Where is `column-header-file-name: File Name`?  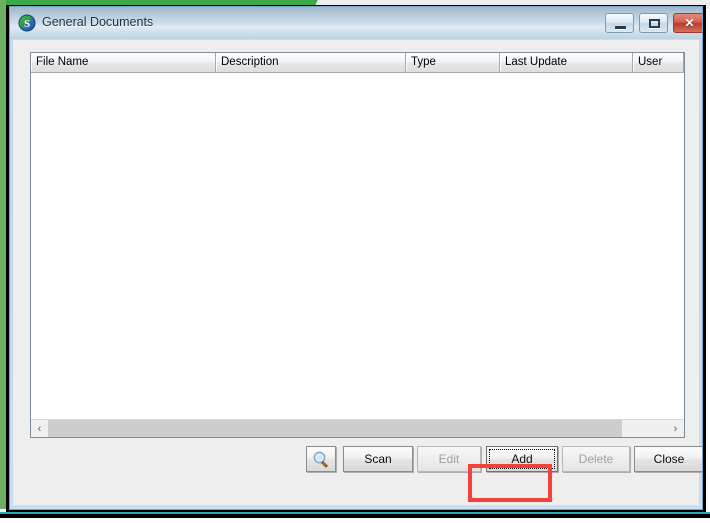
column-header-file-name: File Name is located at coordinates (123, 62).